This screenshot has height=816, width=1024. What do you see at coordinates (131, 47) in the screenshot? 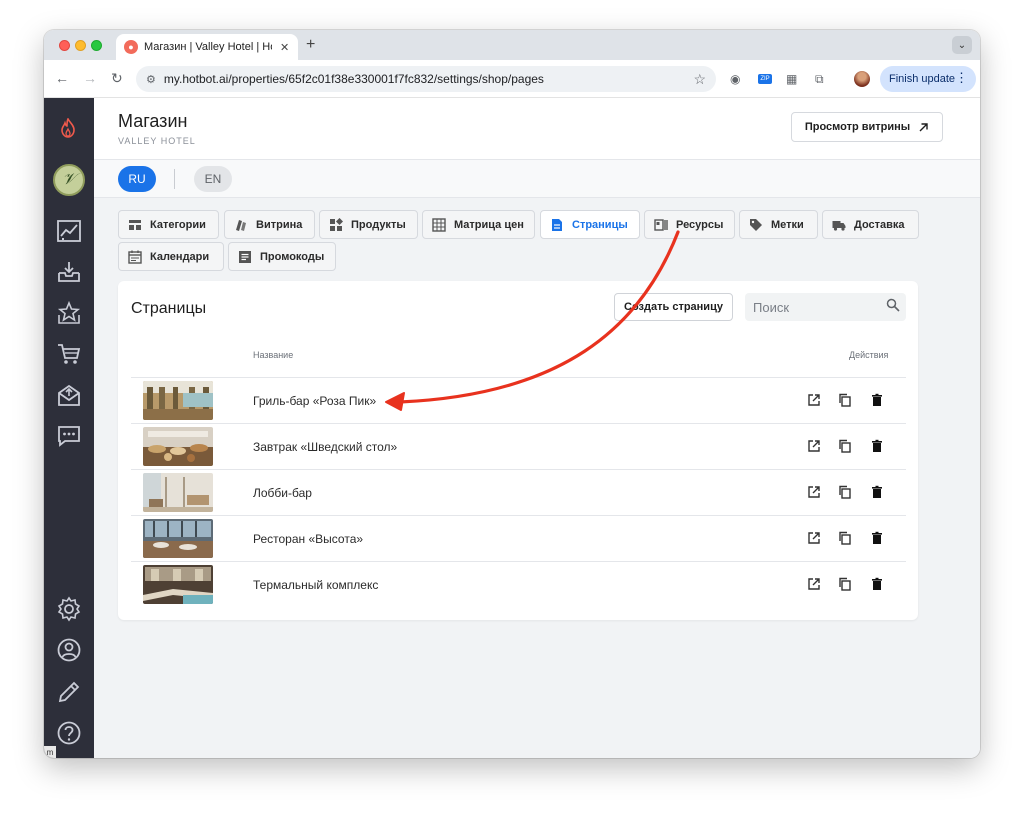
I see `hotbot-favicon-icon: ●` at bounding box center [131, 47].